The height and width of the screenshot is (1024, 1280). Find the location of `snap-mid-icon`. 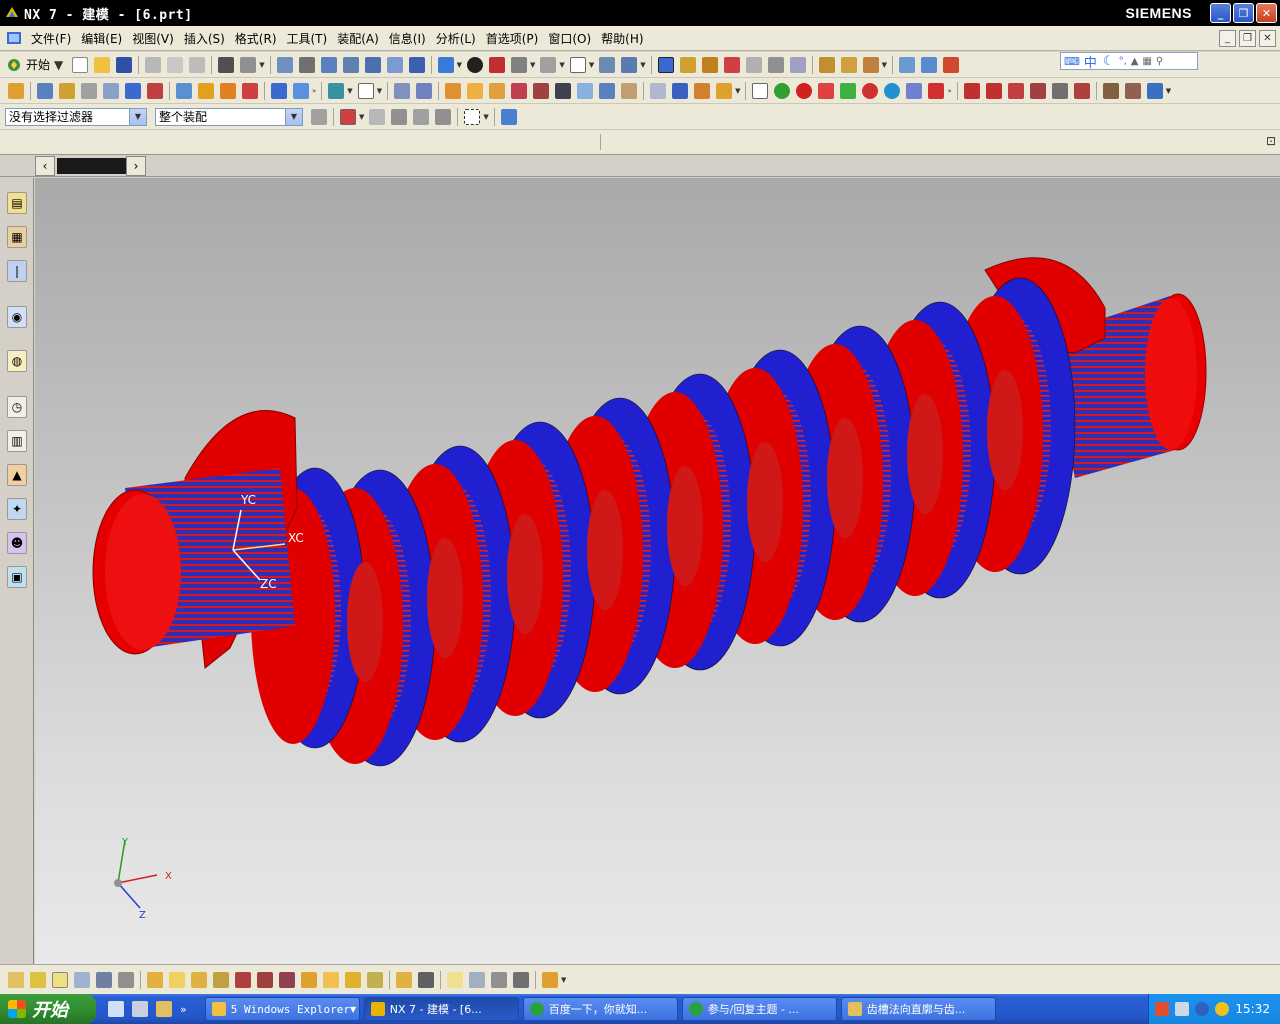

snap-mid-icon is located at coordinates (731, 64).